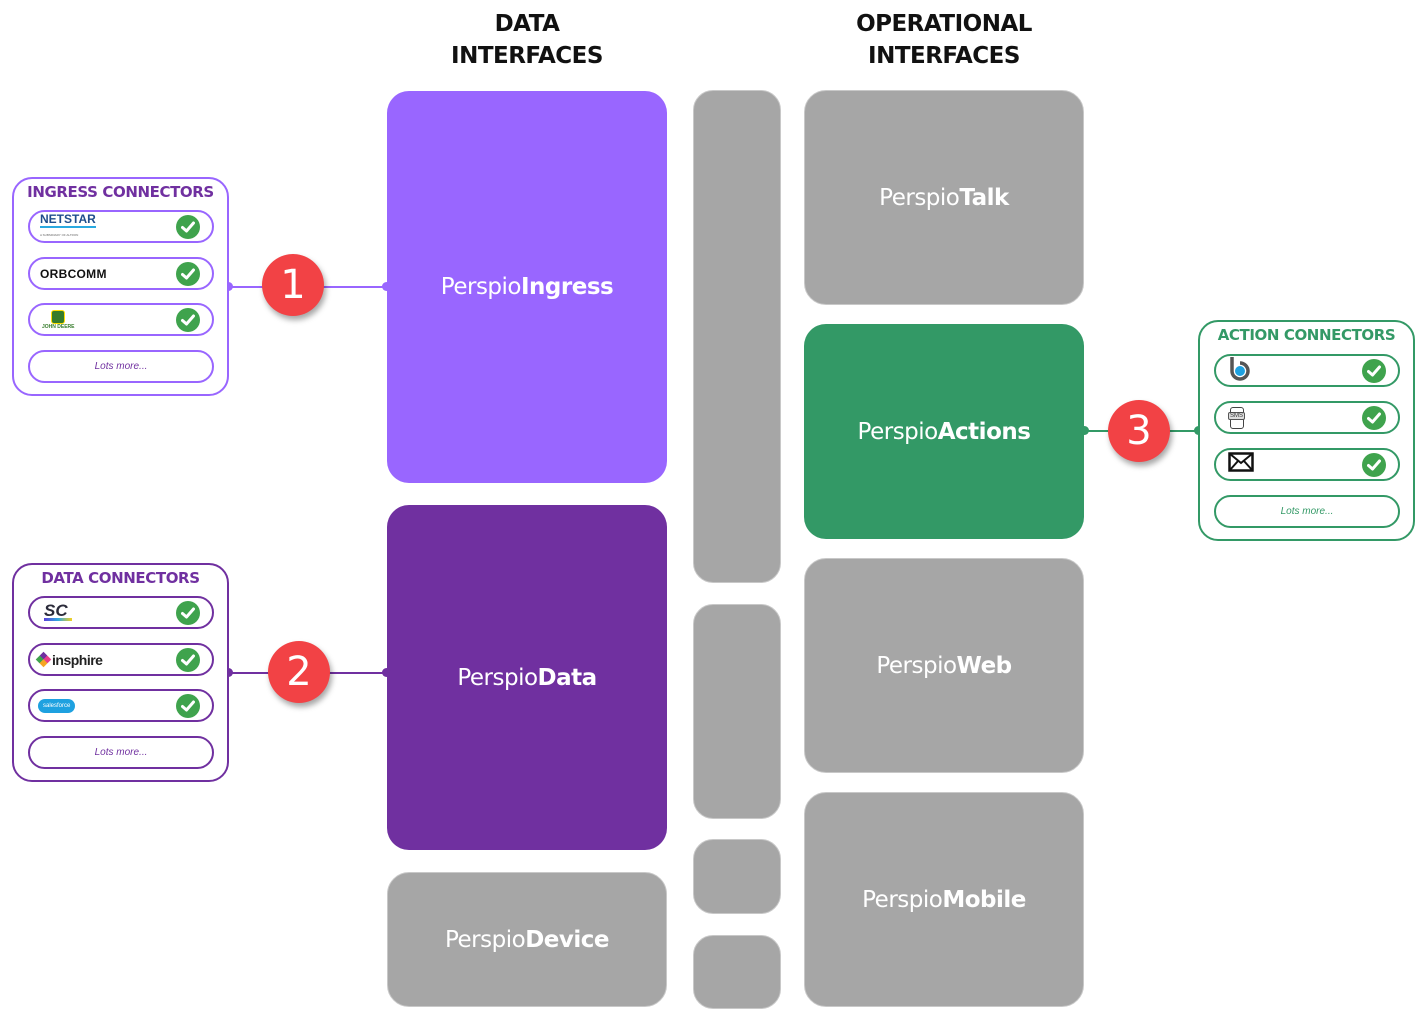 The image size is (1426, 1019). I want to click on panel-title: INGRESS CONNECTORS, so click(120, 192).